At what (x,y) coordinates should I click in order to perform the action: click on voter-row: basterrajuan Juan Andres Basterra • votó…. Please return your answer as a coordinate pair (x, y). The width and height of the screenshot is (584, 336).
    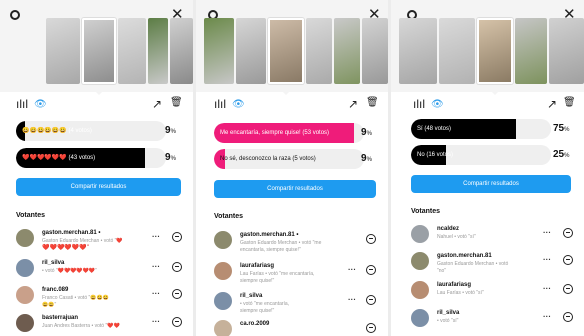
    Looking at the image, I should click on (101, 325).